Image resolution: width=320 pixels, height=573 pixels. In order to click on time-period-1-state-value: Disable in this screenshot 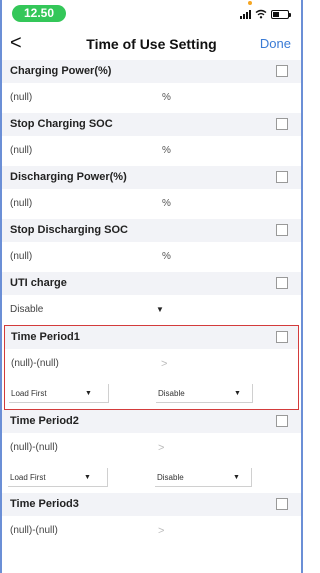, I will do `click(171, 393)`.